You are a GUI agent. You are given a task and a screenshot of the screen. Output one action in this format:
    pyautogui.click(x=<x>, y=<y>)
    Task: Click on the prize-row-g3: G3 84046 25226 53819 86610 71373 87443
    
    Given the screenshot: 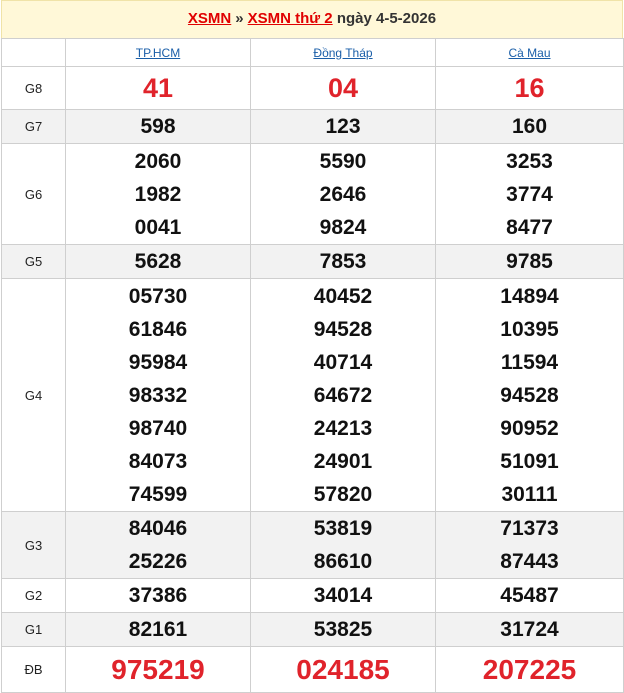 What is the action you would take?
    pyautogui.click(x=312, y=545)
    